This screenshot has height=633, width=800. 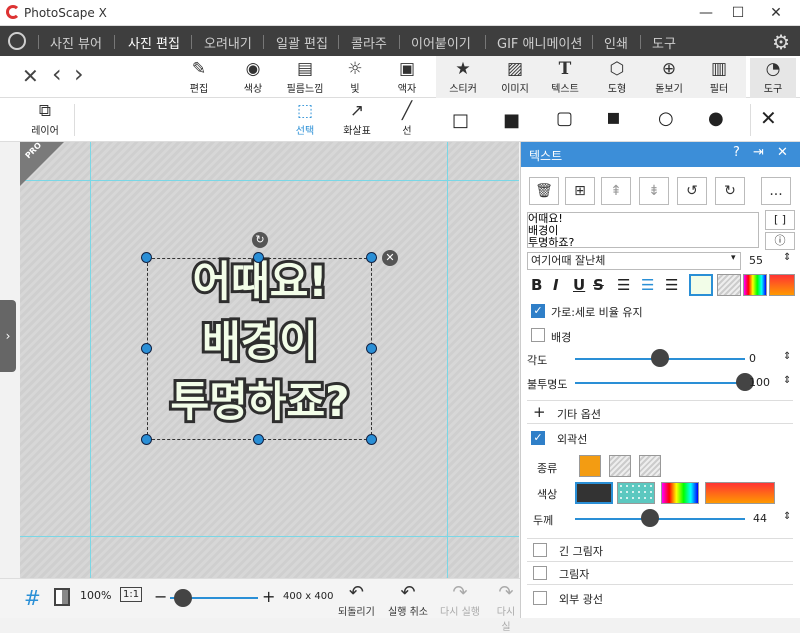 What do you see at coordinates (536, 285) in the screenshot?
I see `bold-button: B` at bounding box center [536, 285].